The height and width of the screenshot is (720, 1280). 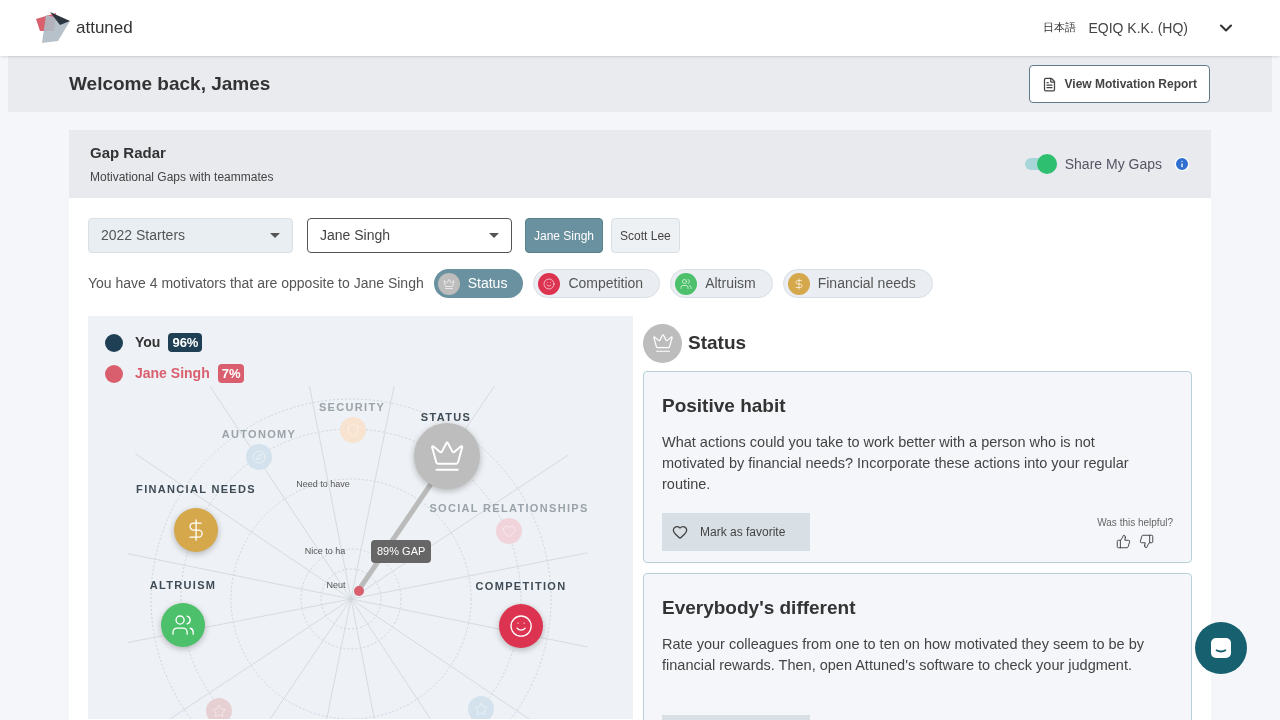 What do you see at coordinates (759, 608) in the screenshot?
I see `tip-title: Everybody's different` at bounding box center [759, 608].